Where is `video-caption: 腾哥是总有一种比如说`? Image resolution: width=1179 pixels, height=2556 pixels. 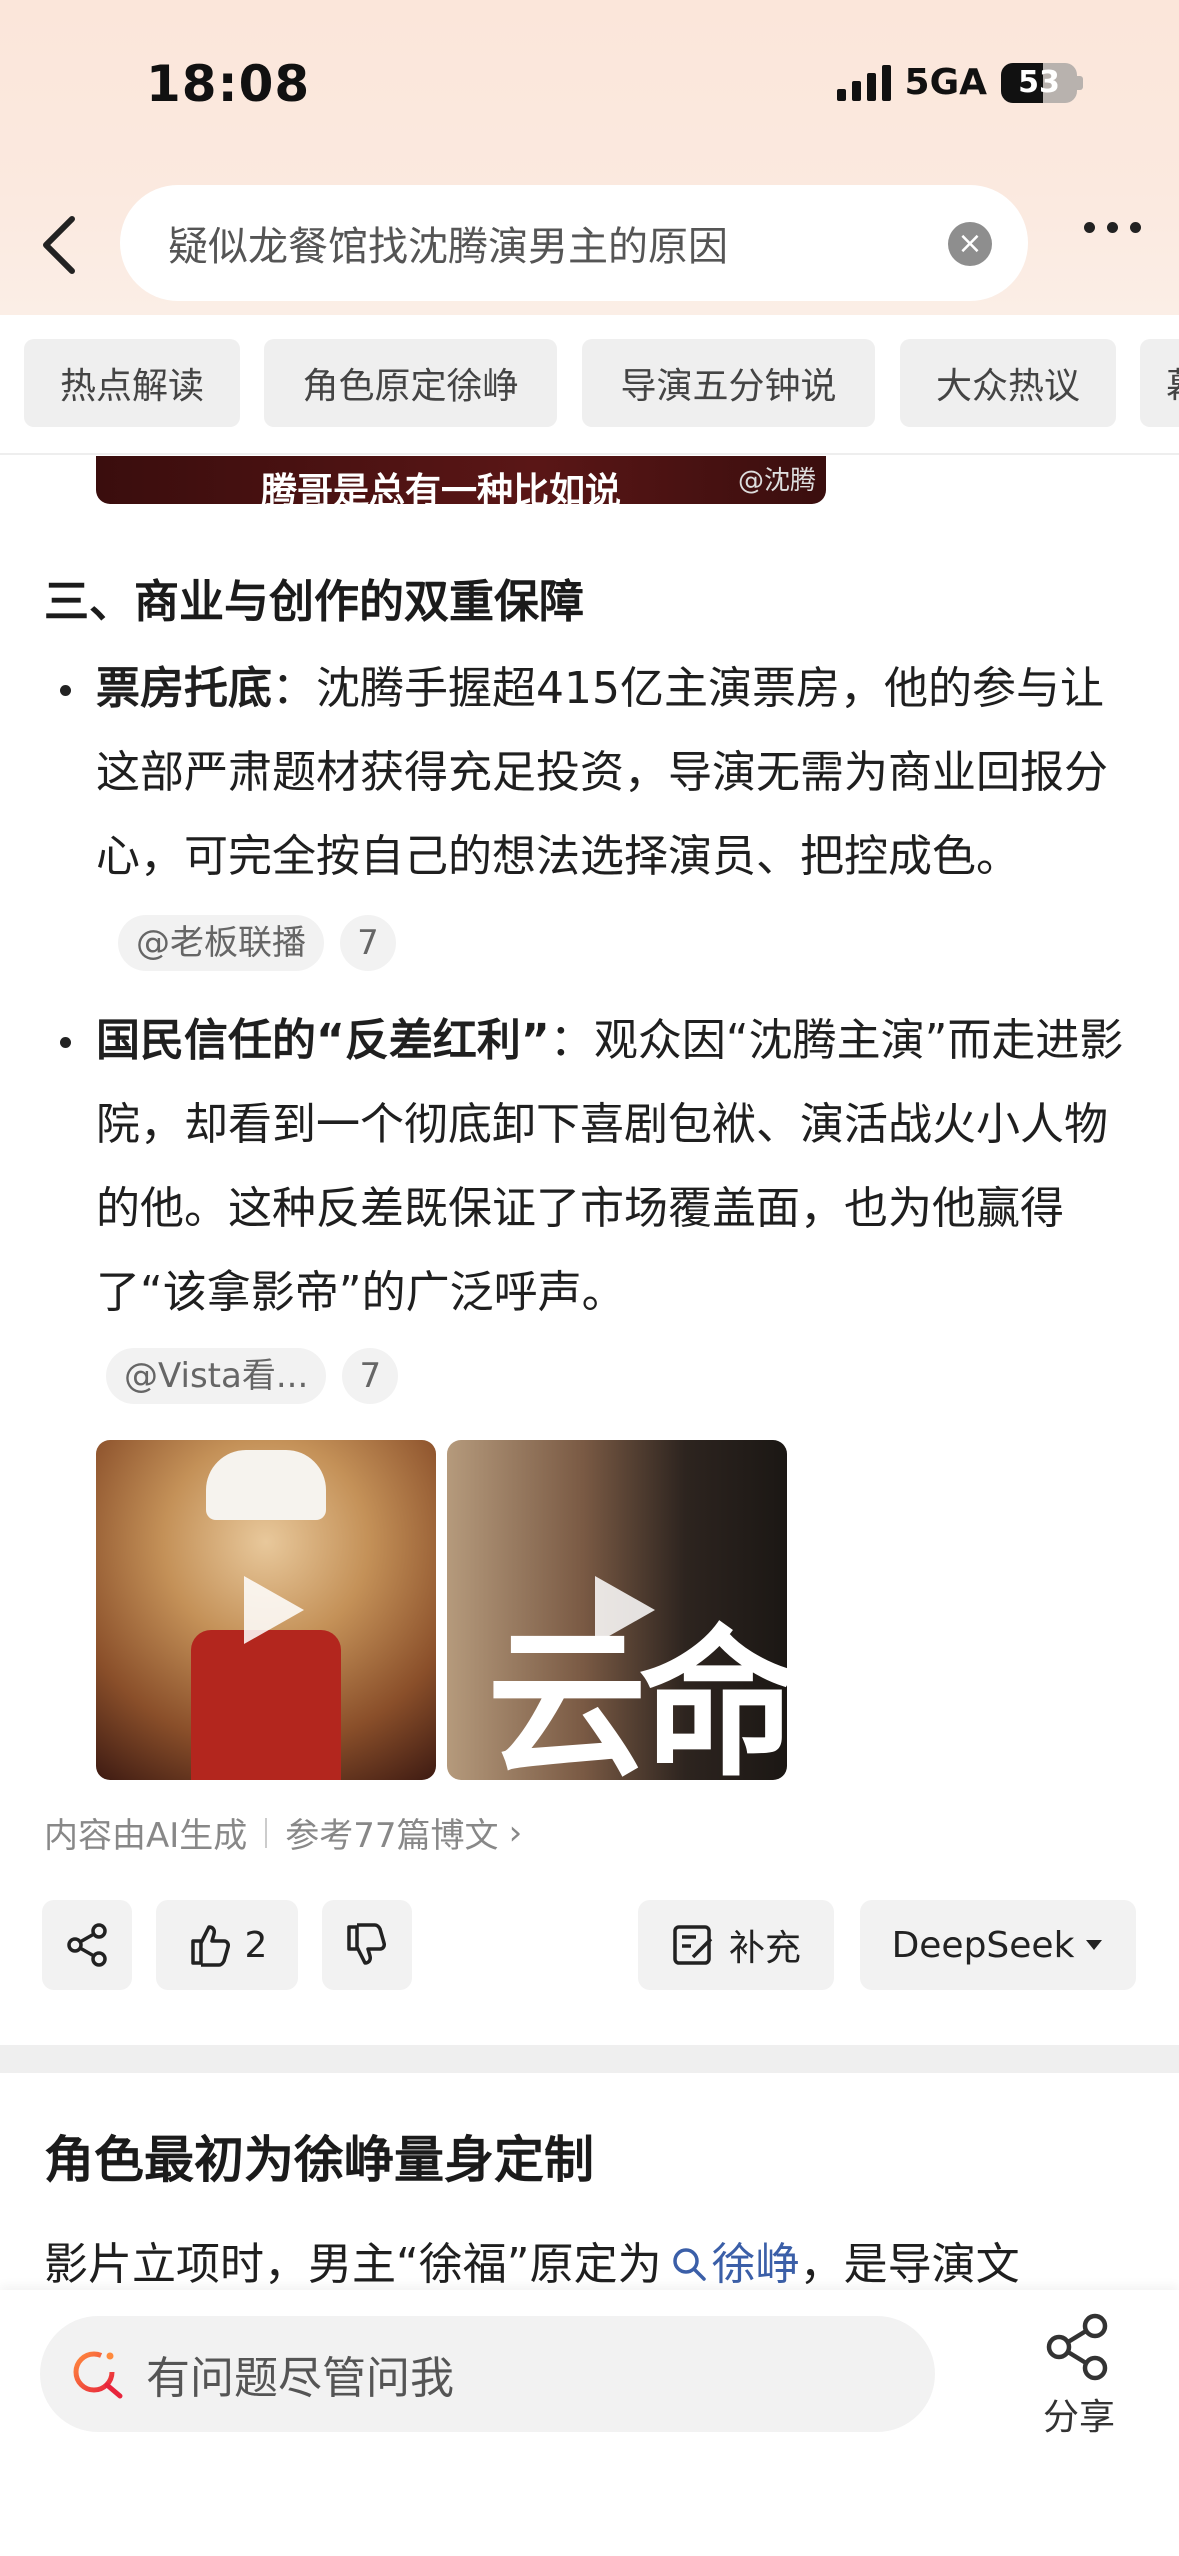
video-caption: 腾哥是总有一种比如说 is located at coordinates (441, 487).